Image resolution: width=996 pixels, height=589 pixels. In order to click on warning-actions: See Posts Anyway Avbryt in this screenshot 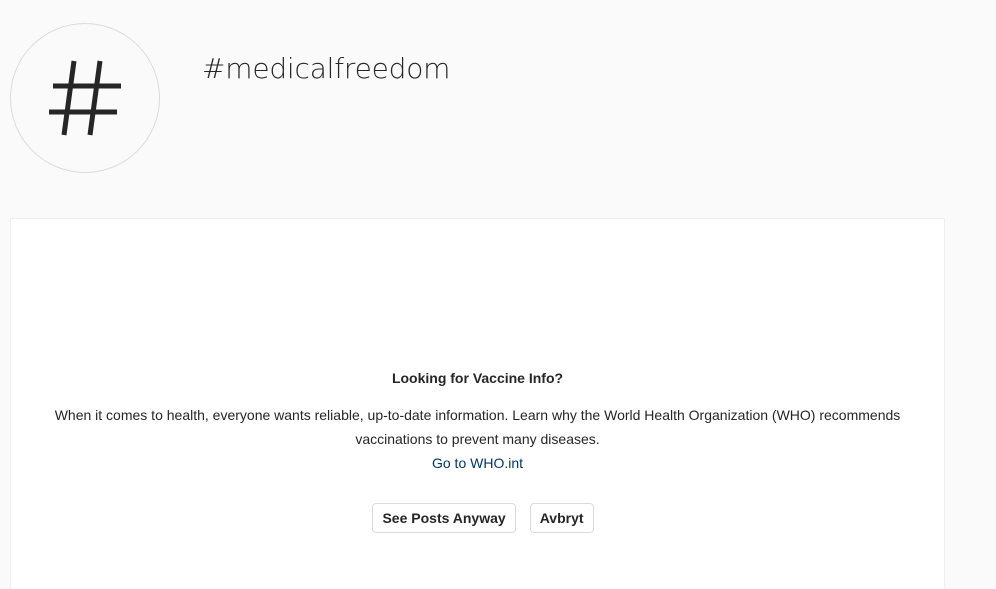, I will do `click(477, 518)`.